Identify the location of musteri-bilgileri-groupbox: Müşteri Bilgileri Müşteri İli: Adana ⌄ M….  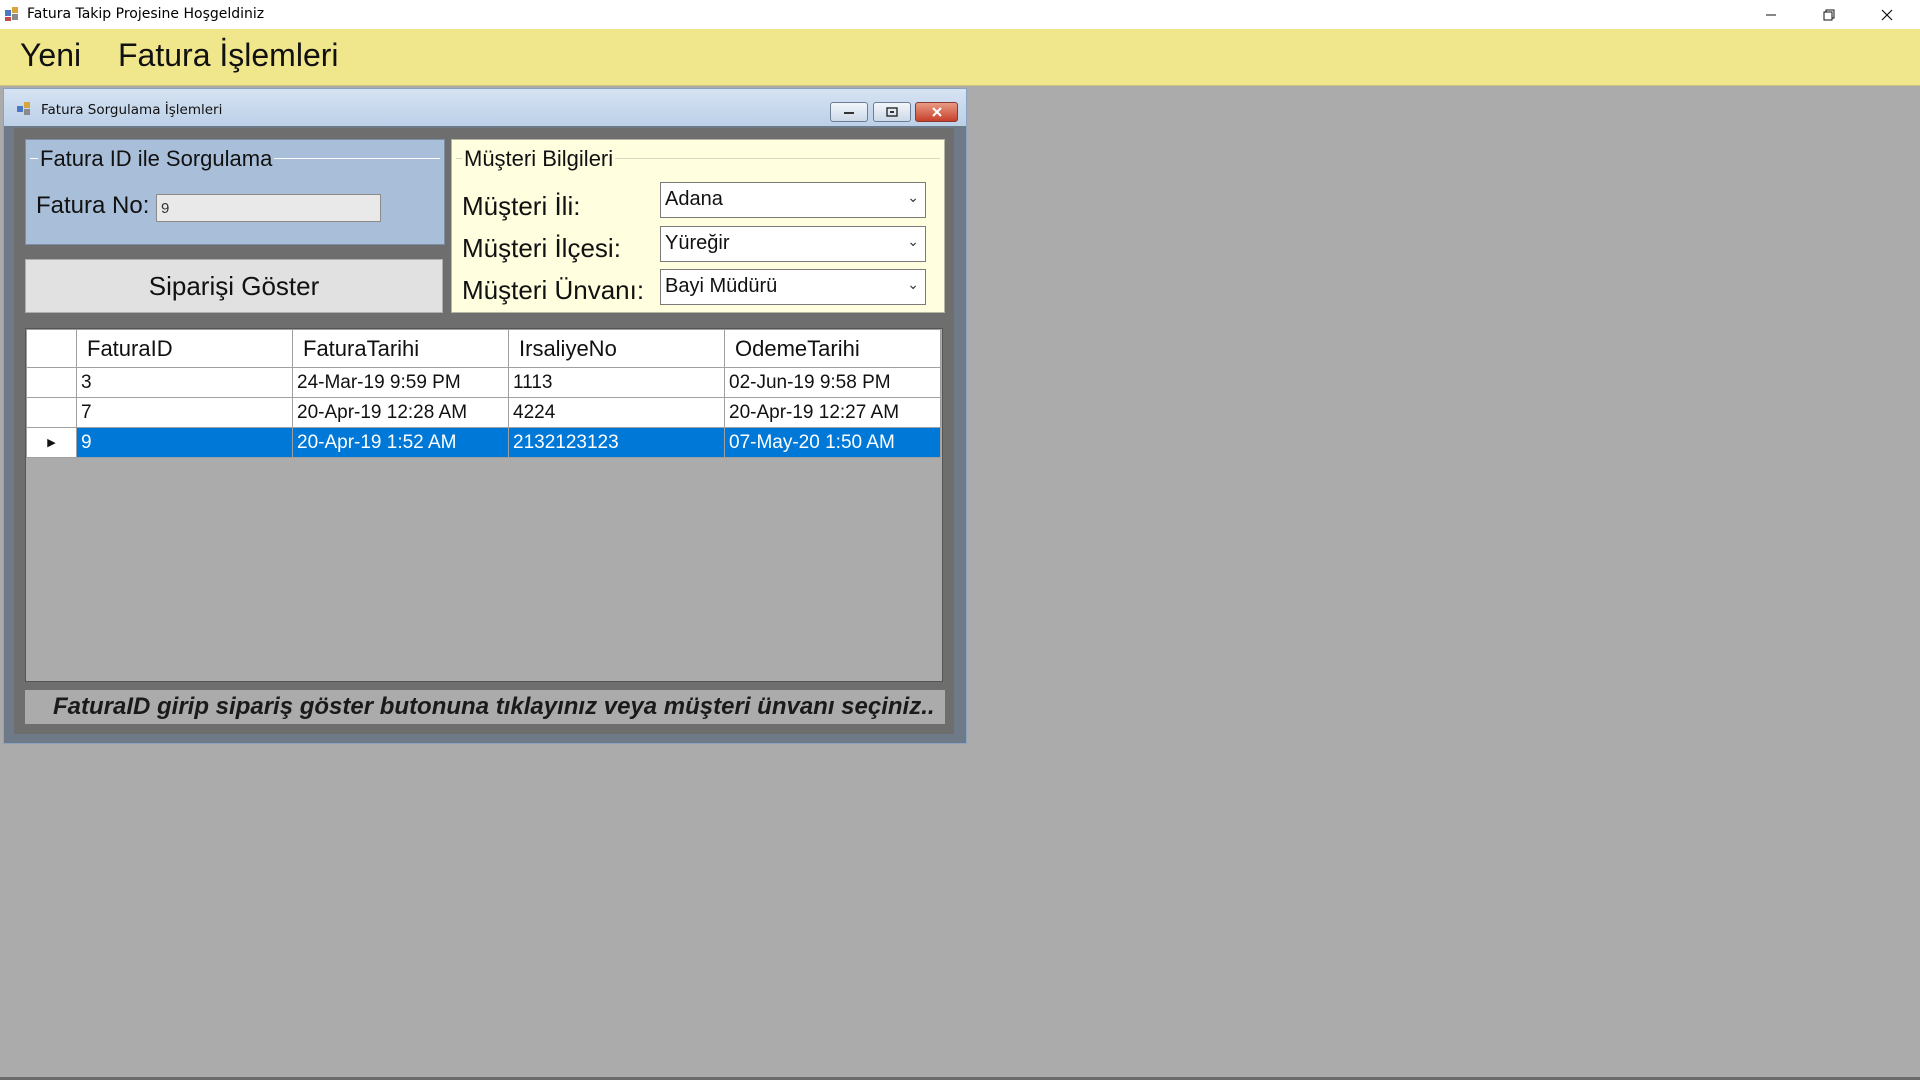
(698, 226).